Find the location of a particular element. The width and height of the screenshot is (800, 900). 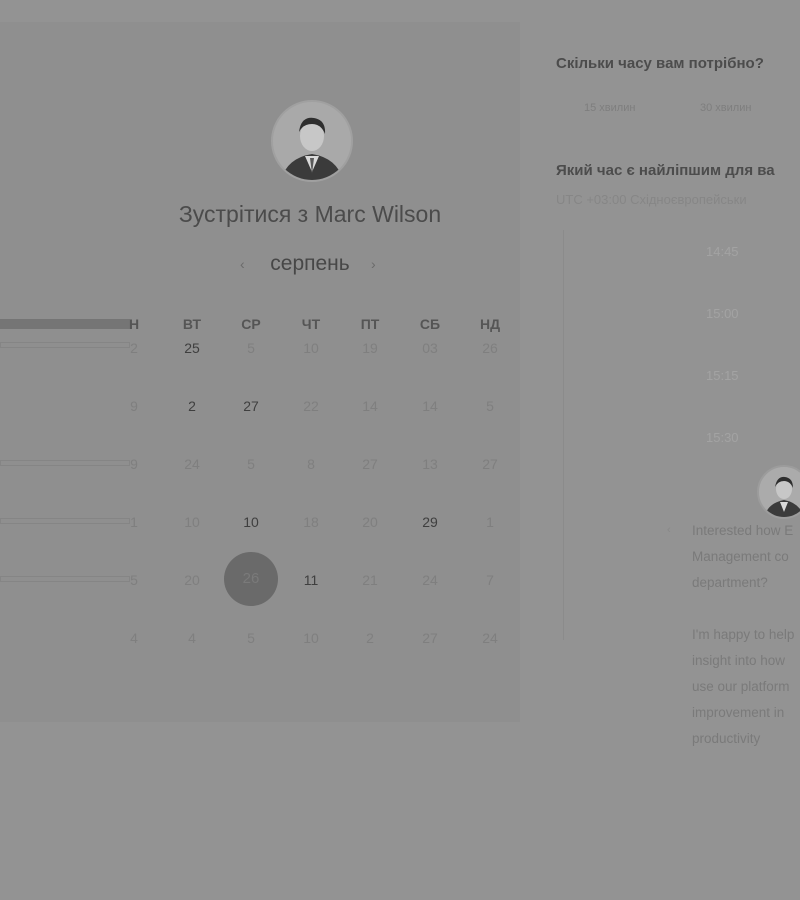

time-slot-label: 15:30 is located at coordinates (722, 437).